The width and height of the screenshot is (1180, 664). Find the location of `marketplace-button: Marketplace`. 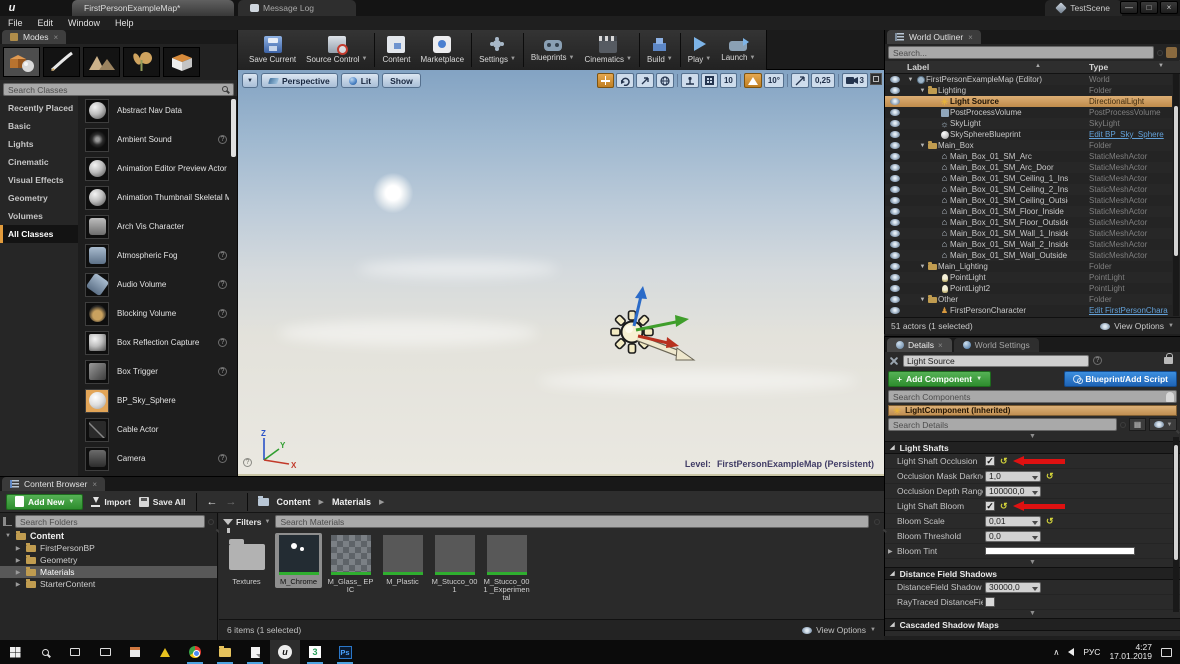

marketplace-button: Marketplace is located at coordinates (442, 50).